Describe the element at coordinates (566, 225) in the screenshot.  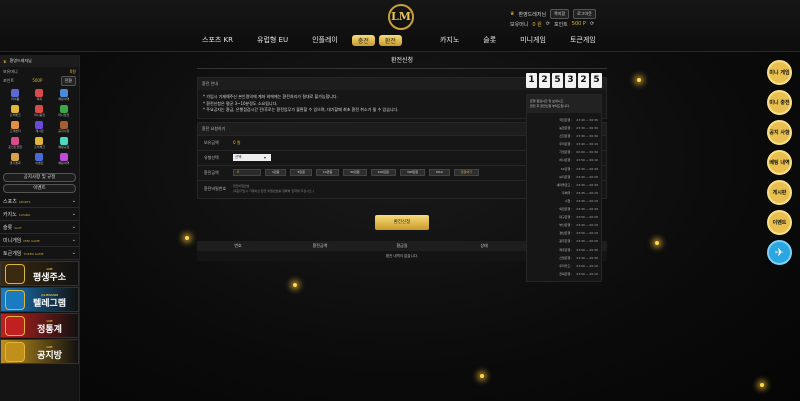
I see `bank-name: 부산은행 :` at that location.